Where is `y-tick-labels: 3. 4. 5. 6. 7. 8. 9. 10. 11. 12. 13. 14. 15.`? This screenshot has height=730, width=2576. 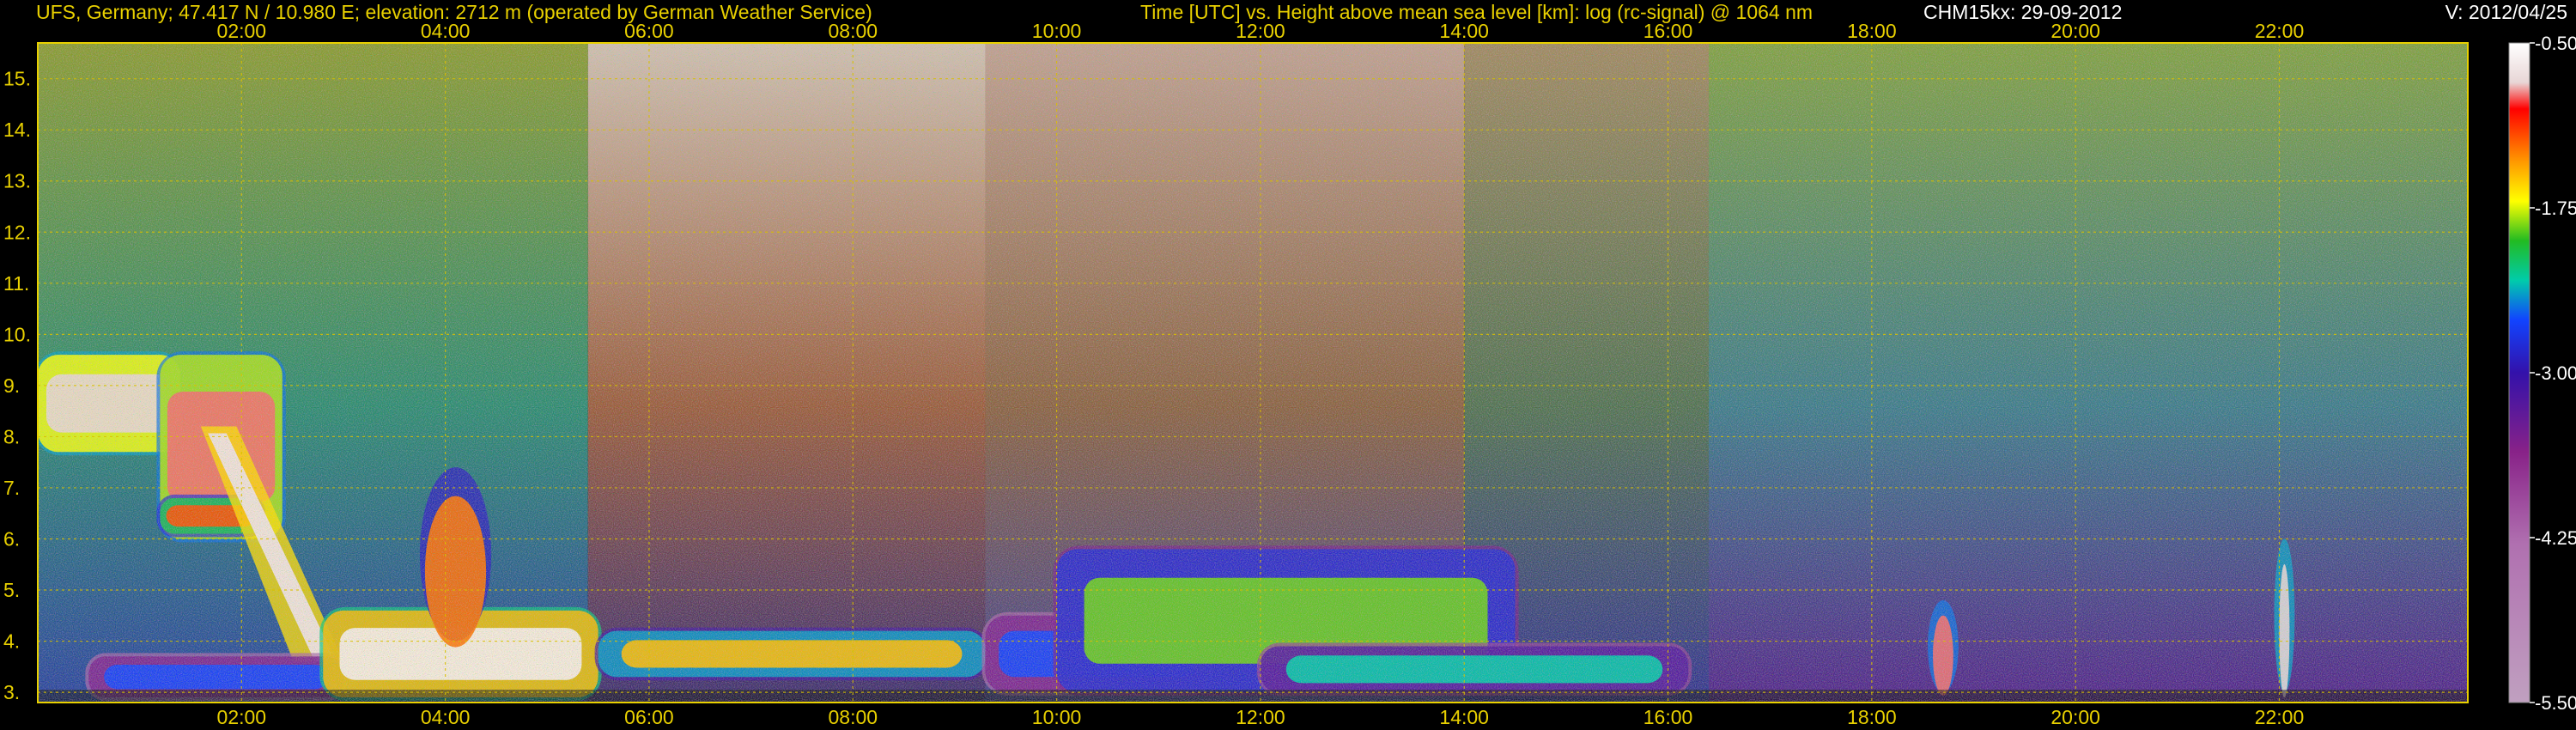
y-tick-labels: 3. 4. 5. 6. 7. 8. 9. 10. 11. 12. 13. 14. 15. is located at coordinates (17, 385).